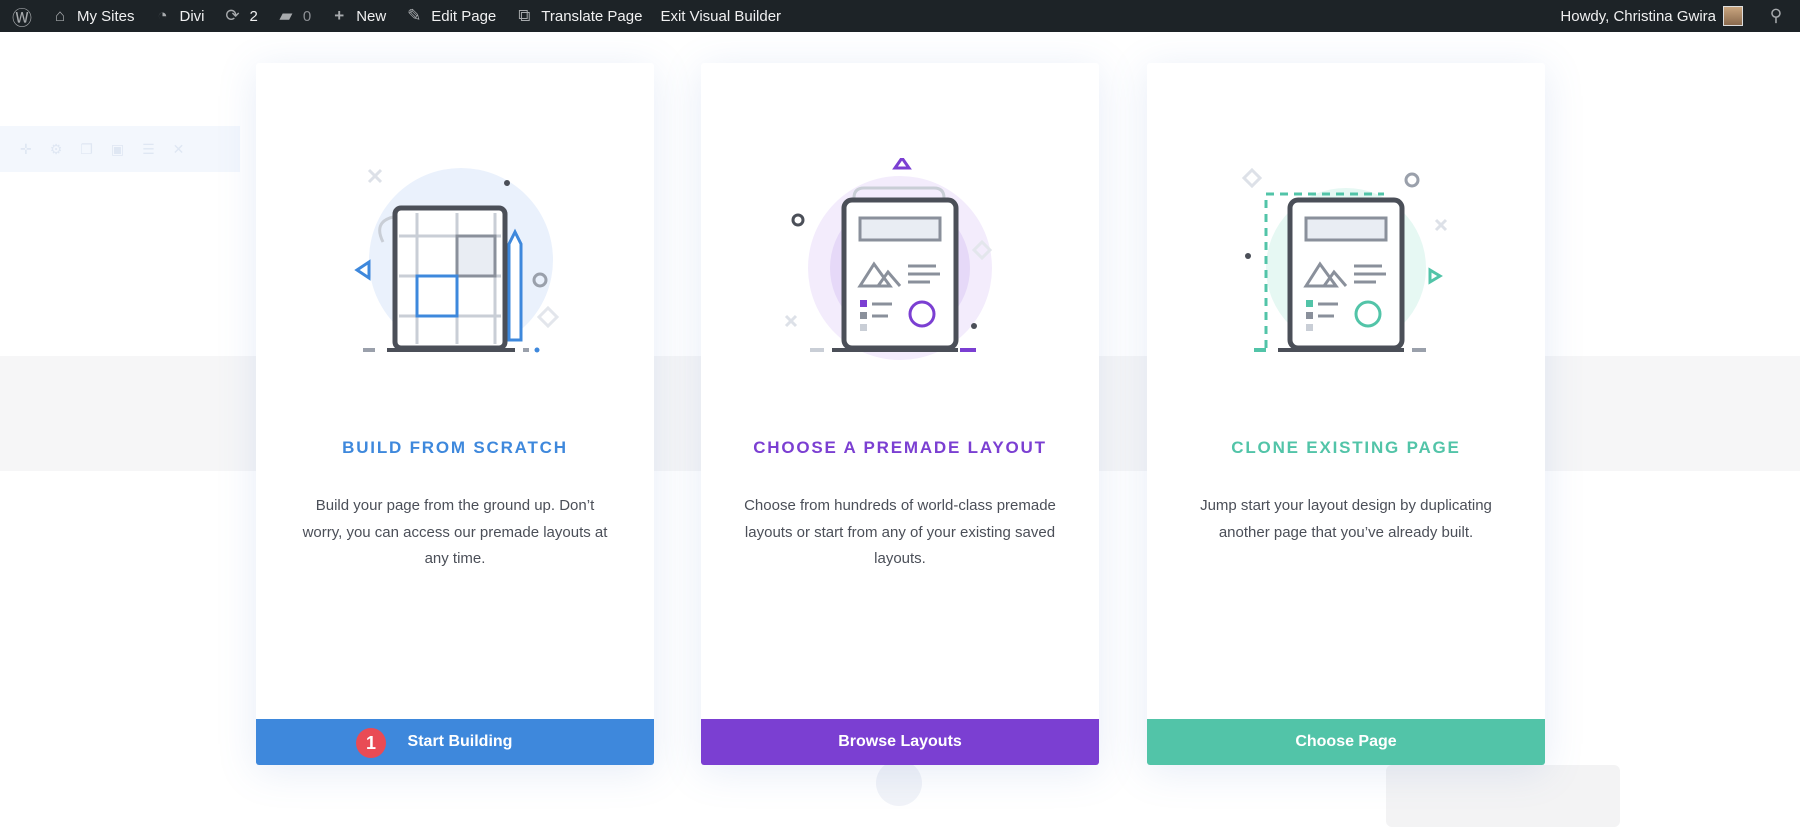  Describe the element at coordinates (450, 16) in the screenshot. I see `edit-page-link: ✎ Edit Page` at that location.